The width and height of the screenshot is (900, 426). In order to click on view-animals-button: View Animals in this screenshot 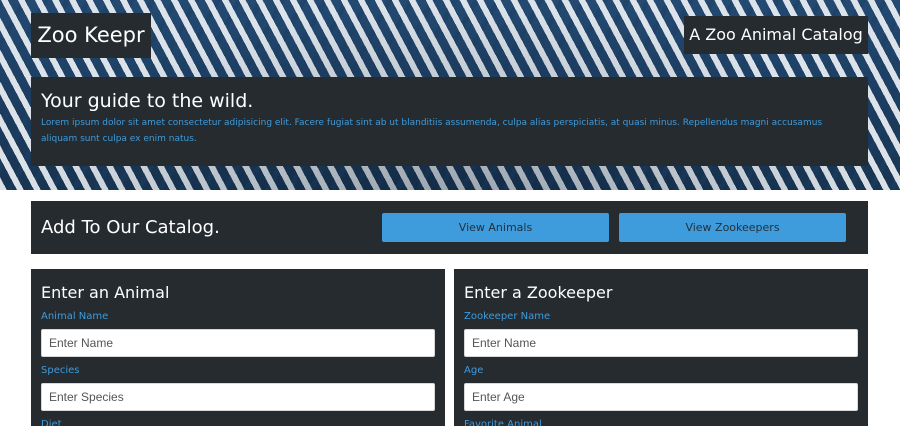, I will do `click(495, 227)`.